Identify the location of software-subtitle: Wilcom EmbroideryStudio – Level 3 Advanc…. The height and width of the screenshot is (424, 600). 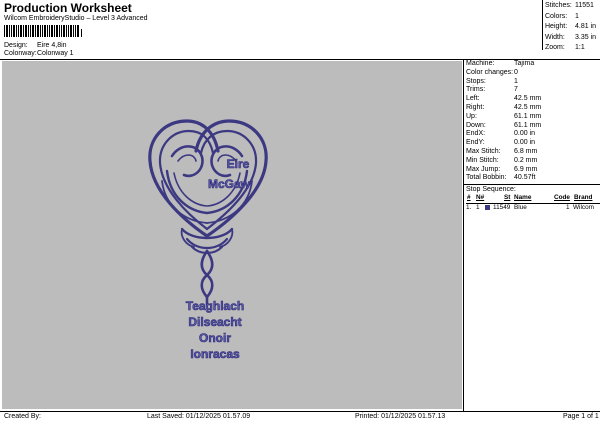
(76, 18).